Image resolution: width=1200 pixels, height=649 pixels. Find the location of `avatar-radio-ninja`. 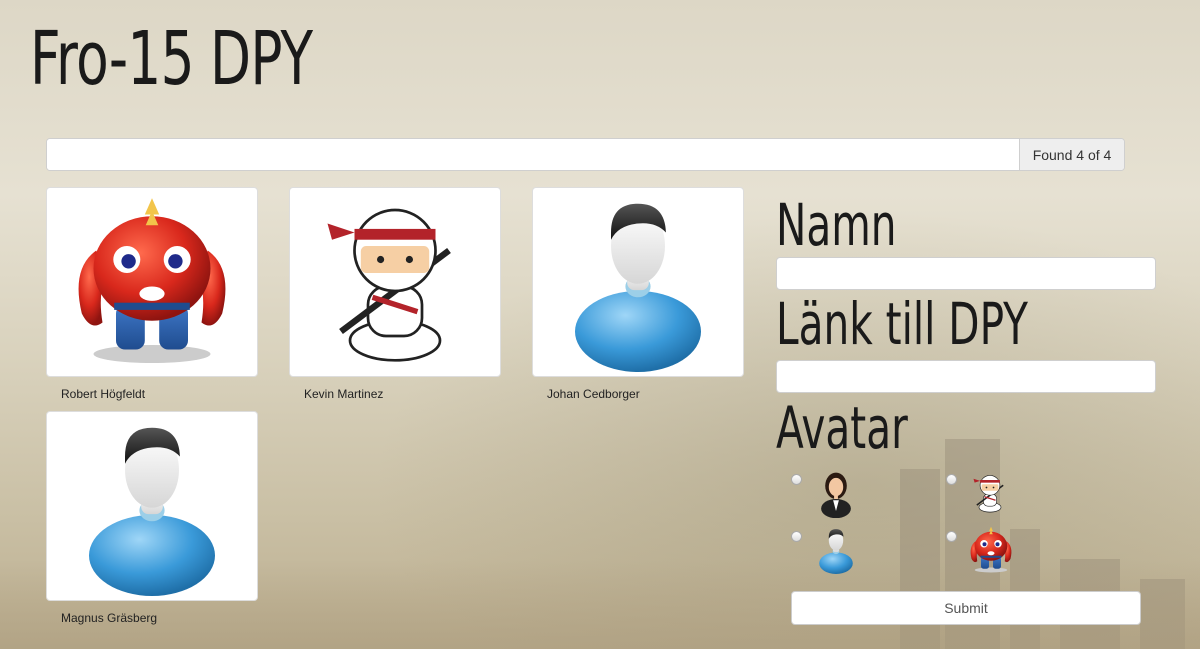

avatar-radio-ninja is located at coordinates (951, 479).